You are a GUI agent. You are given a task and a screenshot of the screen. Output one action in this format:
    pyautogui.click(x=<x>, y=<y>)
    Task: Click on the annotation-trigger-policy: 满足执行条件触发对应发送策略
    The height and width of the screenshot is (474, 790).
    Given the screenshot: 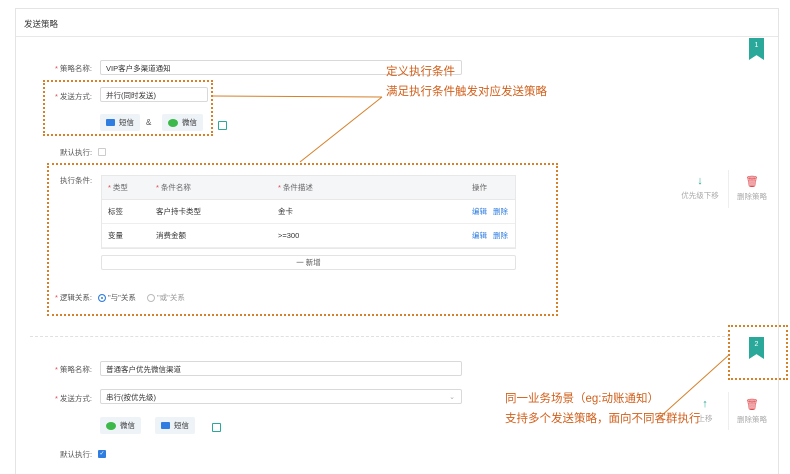 What is the action you would take?
    pyautogui.click(x=466, y=92)
    